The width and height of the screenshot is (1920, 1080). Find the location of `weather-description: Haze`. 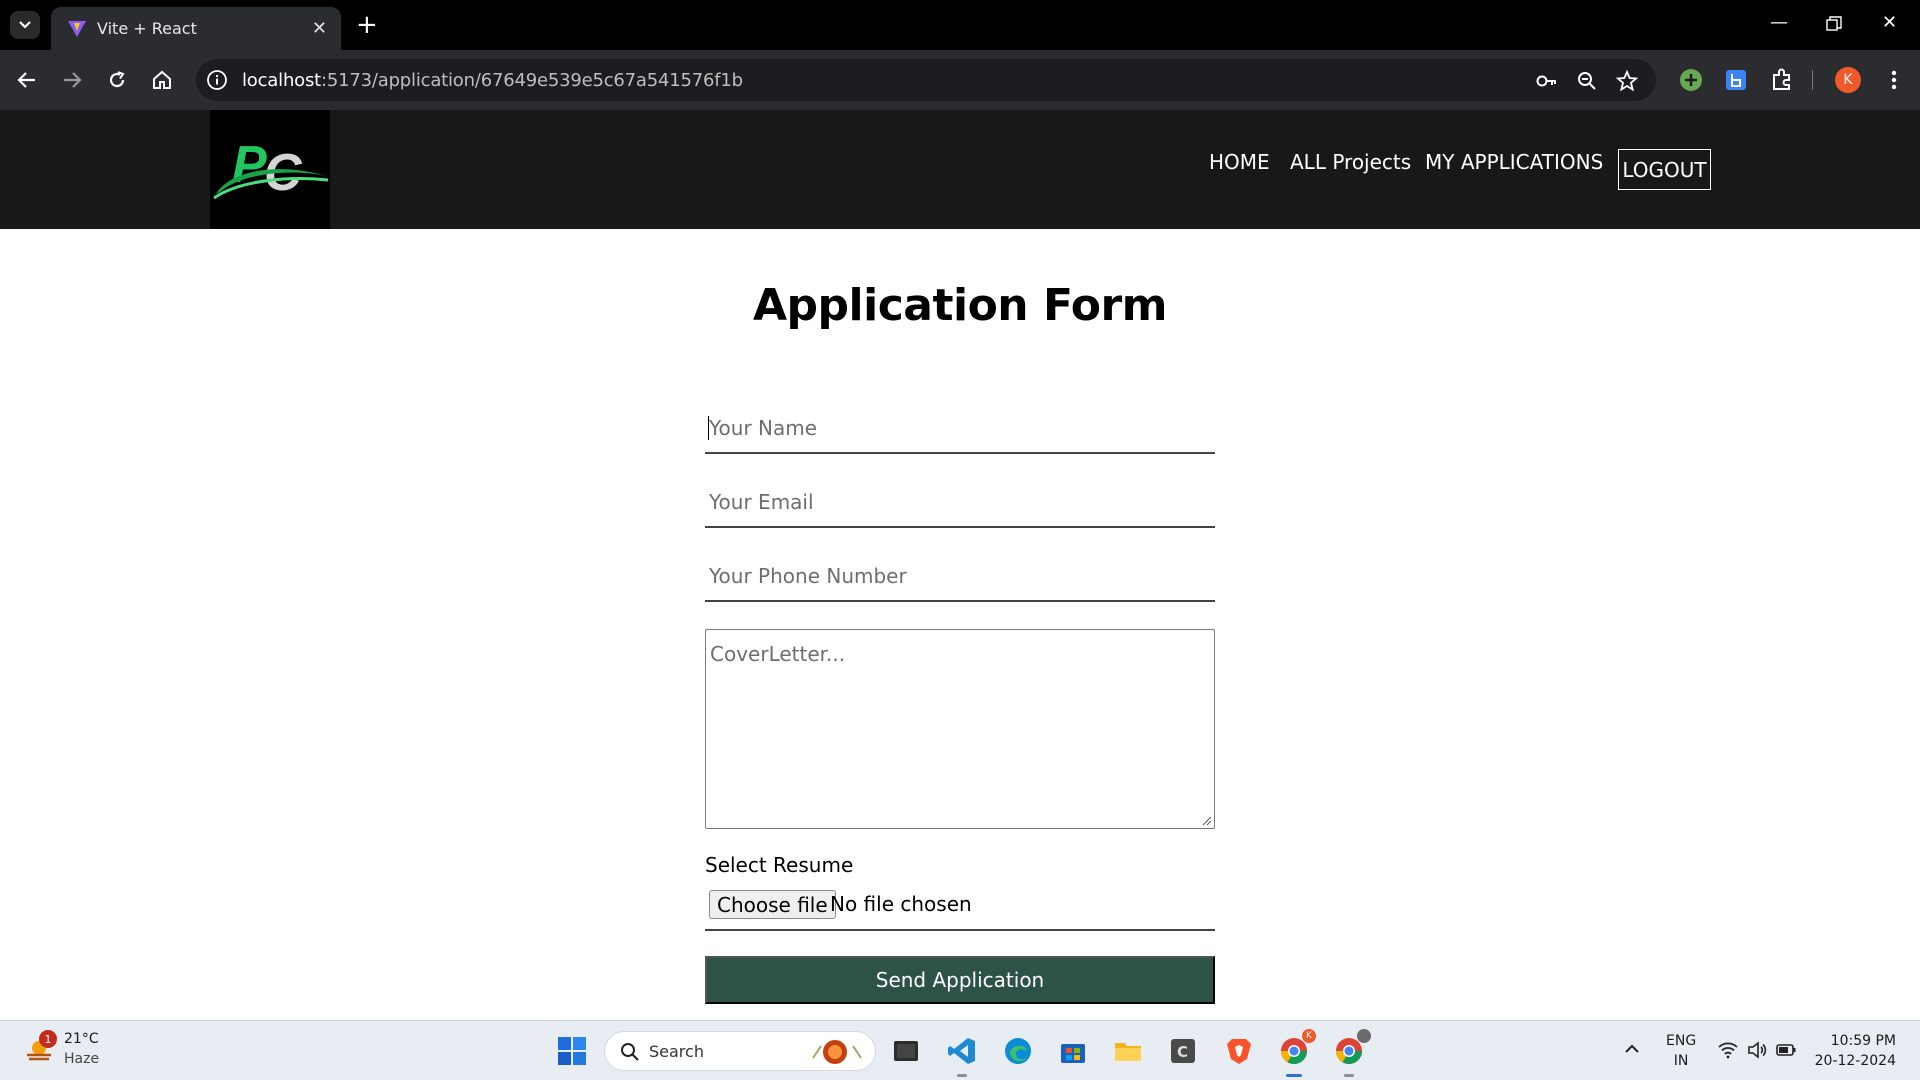

weather-description: Haze is located at coordinates (81, 1059).